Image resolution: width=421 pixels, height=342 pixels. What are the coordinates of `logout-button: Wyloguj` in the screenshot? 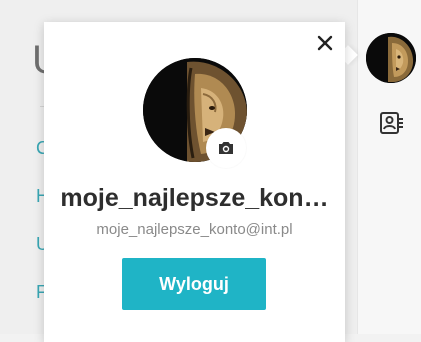 It's located at (194, 284).